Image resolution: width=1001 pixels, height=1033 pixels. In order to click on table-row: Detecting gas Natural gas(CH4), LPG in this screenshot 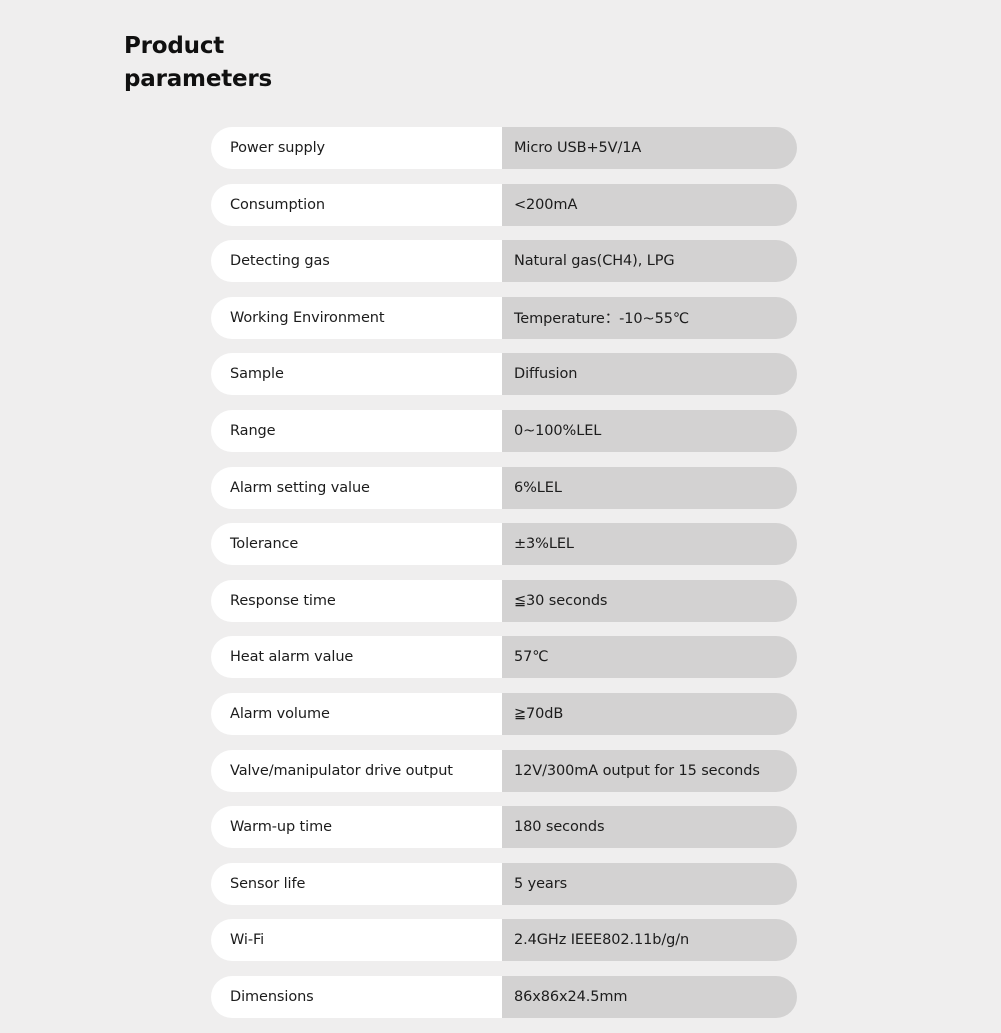, I will do `click(504, 261)`.